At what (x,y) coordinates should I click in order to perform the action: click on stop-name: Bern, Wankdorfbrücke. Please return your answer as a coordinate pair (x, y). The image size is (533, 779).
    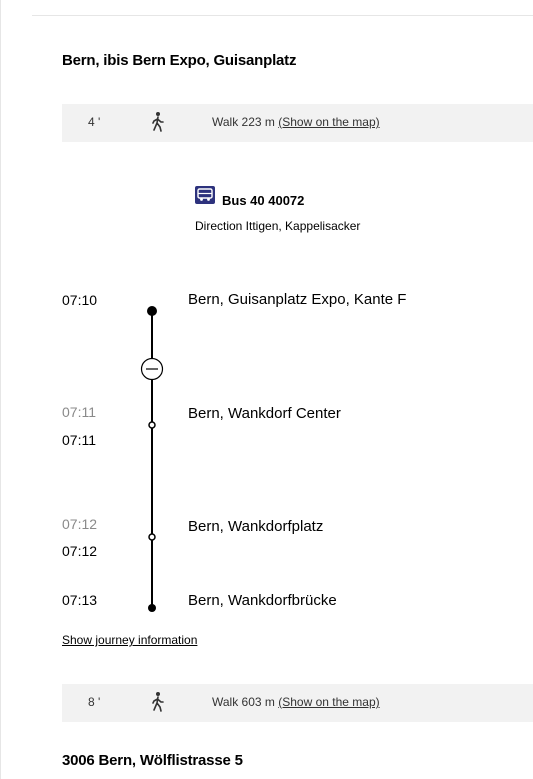
    Looking at the image, I should click on (262, 600).